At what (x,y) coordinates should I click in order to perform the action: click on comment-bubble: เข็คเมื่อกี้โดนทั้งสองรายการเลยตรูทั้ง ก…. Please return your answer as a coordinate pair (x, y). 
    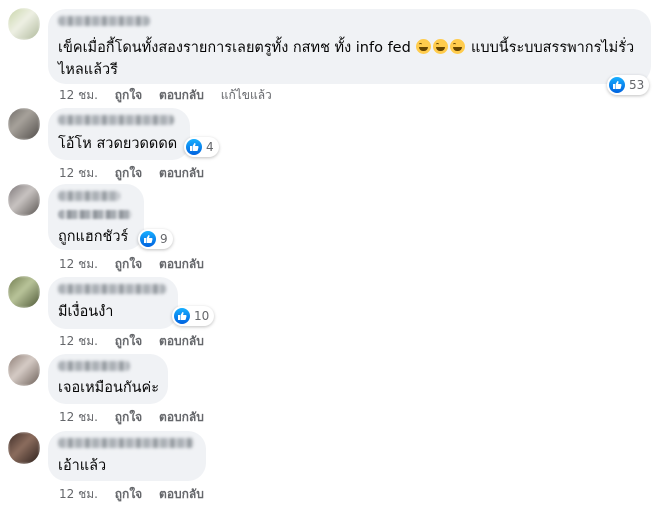
    Looking at the image, I should click on (349, 46).